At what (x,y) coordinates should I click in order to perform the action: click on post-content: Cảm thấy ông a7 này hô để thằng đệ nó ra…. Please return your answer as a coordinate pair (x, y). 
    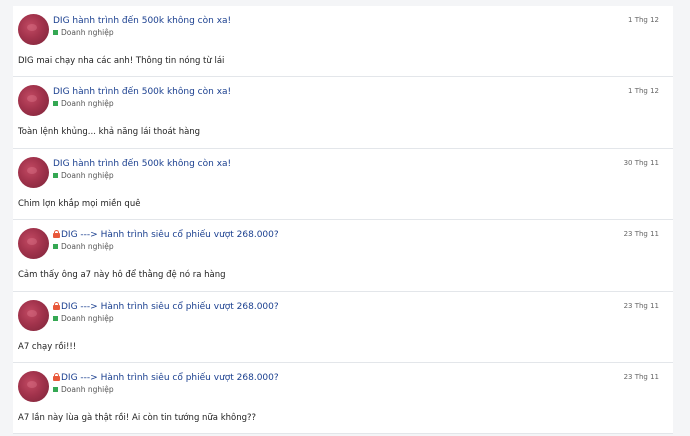
    Looking at the image, I should click on (122, 275).